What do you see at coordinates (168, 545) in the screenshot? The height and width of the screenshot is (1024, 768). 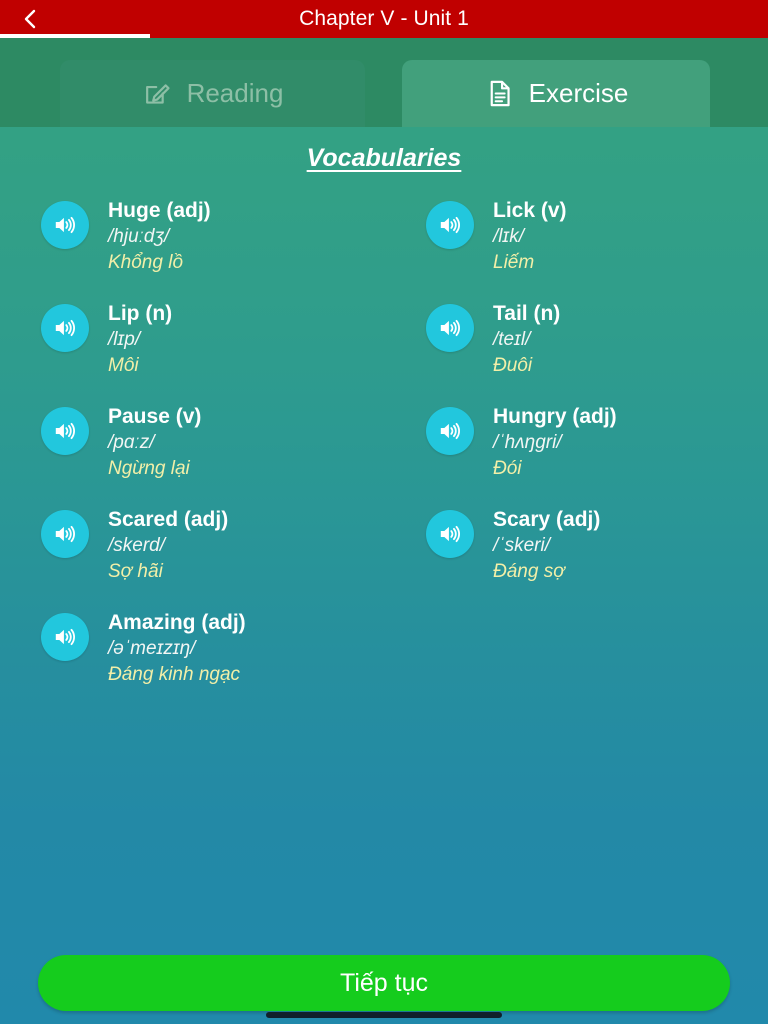 I see `vocabulary-text: Scared (adj) /skerd/Sợ hãi` at bounding box center [168, 545].